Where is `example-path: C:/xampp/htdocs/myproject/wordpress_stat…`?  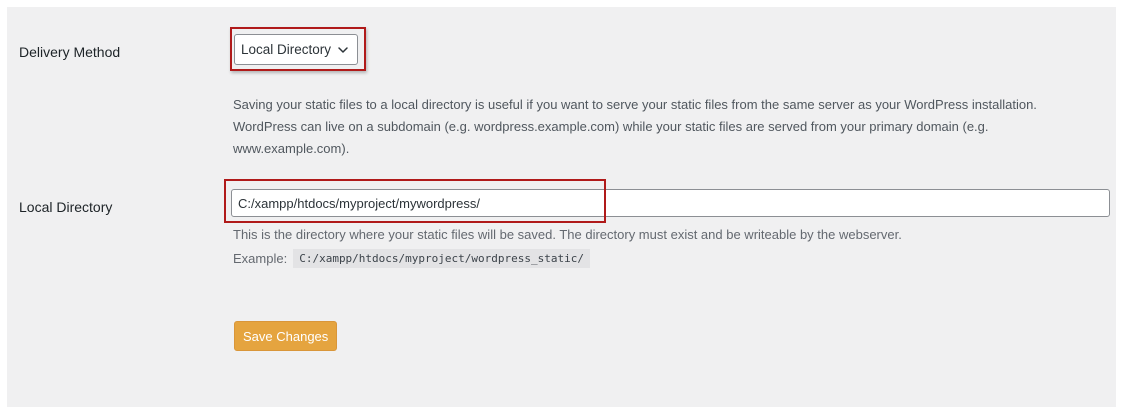 example-path: C:/xampp/htdocs/myproject/wordpress_stat… is located at coordinates (441, 258).